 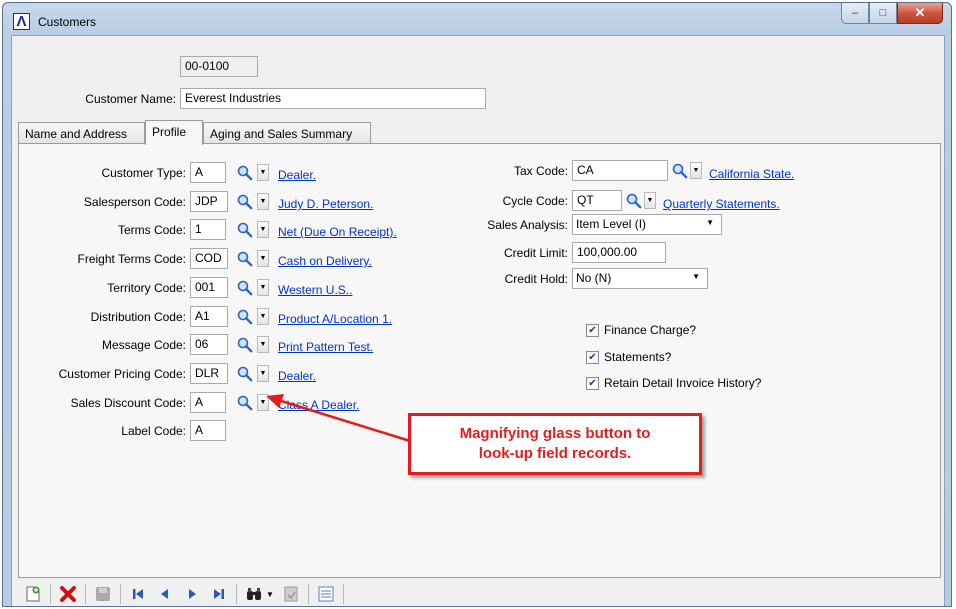 I want to click on minimize-button: –, so click(x=855, y=13).